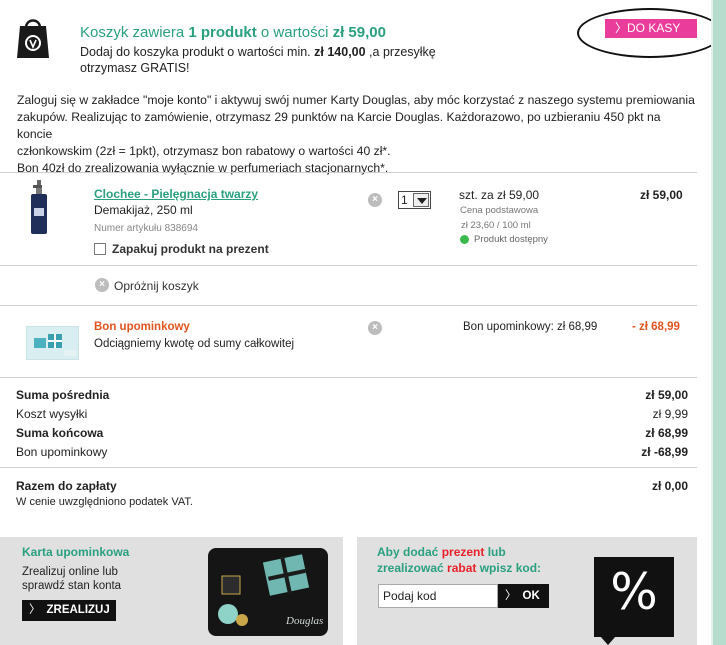 The image size is (726, 645). What do you see at coordinates (156, 286) in the screenshot?
I see `empty-cart-link: Opróżnij koszyk` at bounding box center [156, 286].